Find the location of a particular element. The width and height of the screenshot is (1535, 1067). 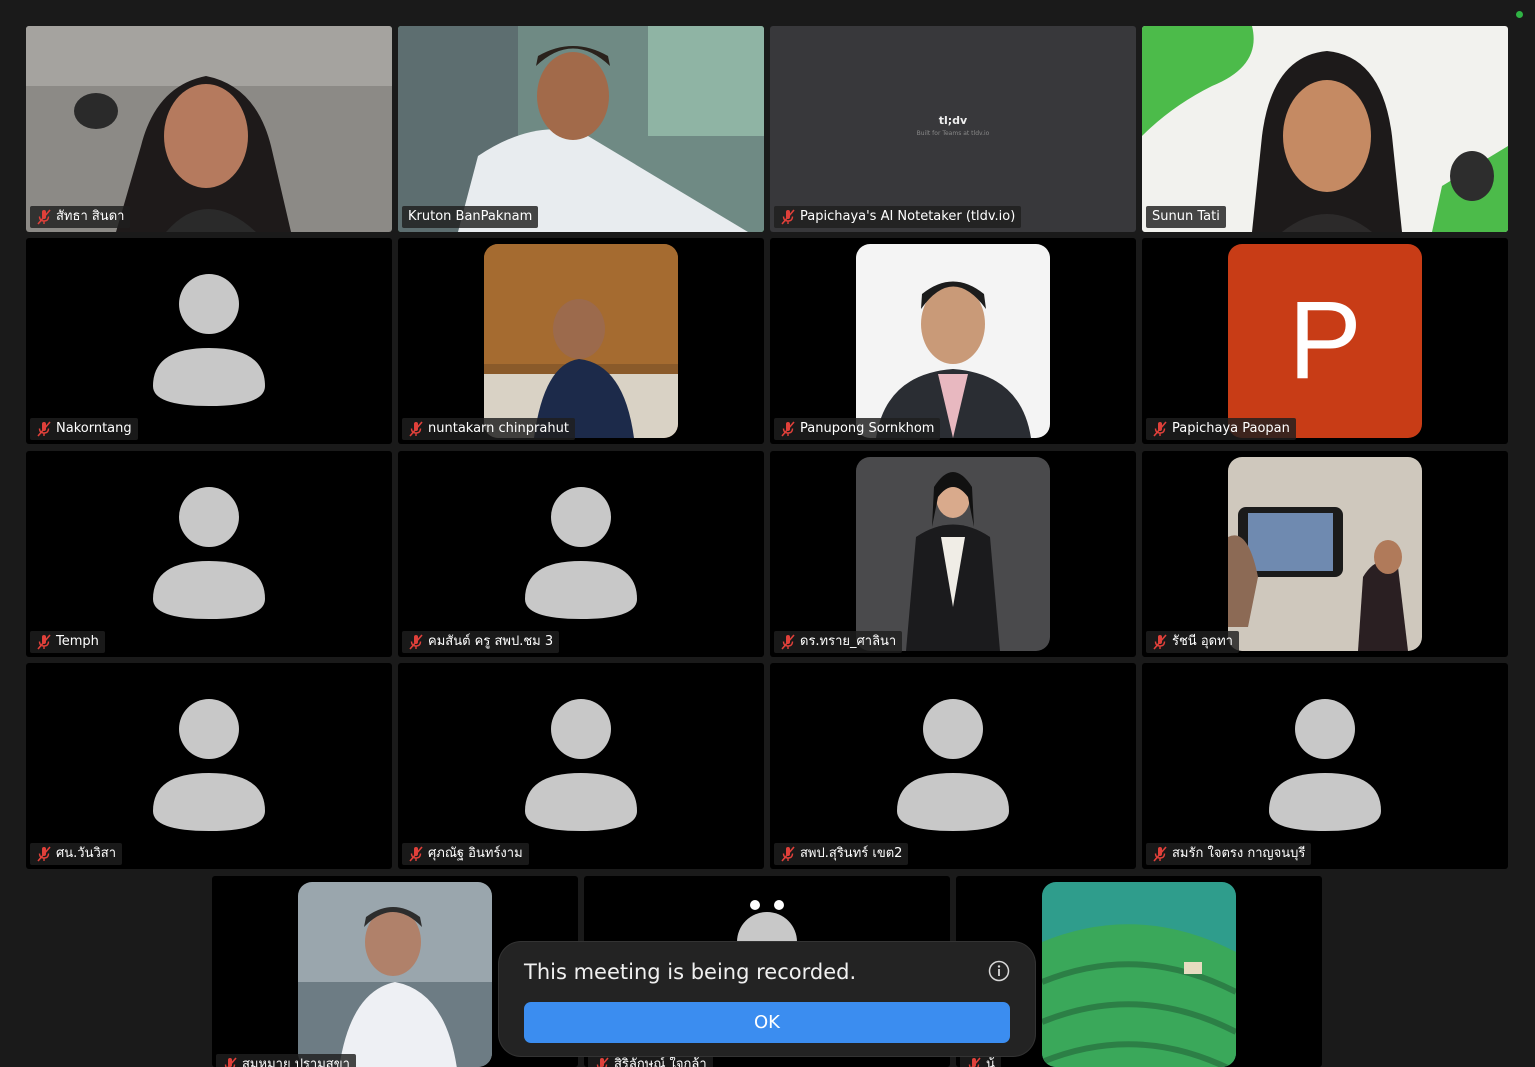

participant-name-tag: คมสันต์ ครู สพป.ชม 3 is located at coordinates (481, 642).